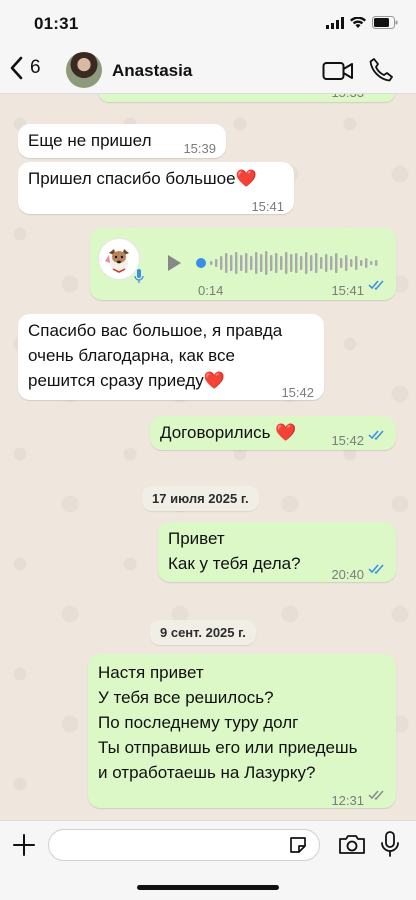  What do you see at coordinates (289, 263) in the screenshot?
I see `voice-waveform` at bounding box center [289, 263].